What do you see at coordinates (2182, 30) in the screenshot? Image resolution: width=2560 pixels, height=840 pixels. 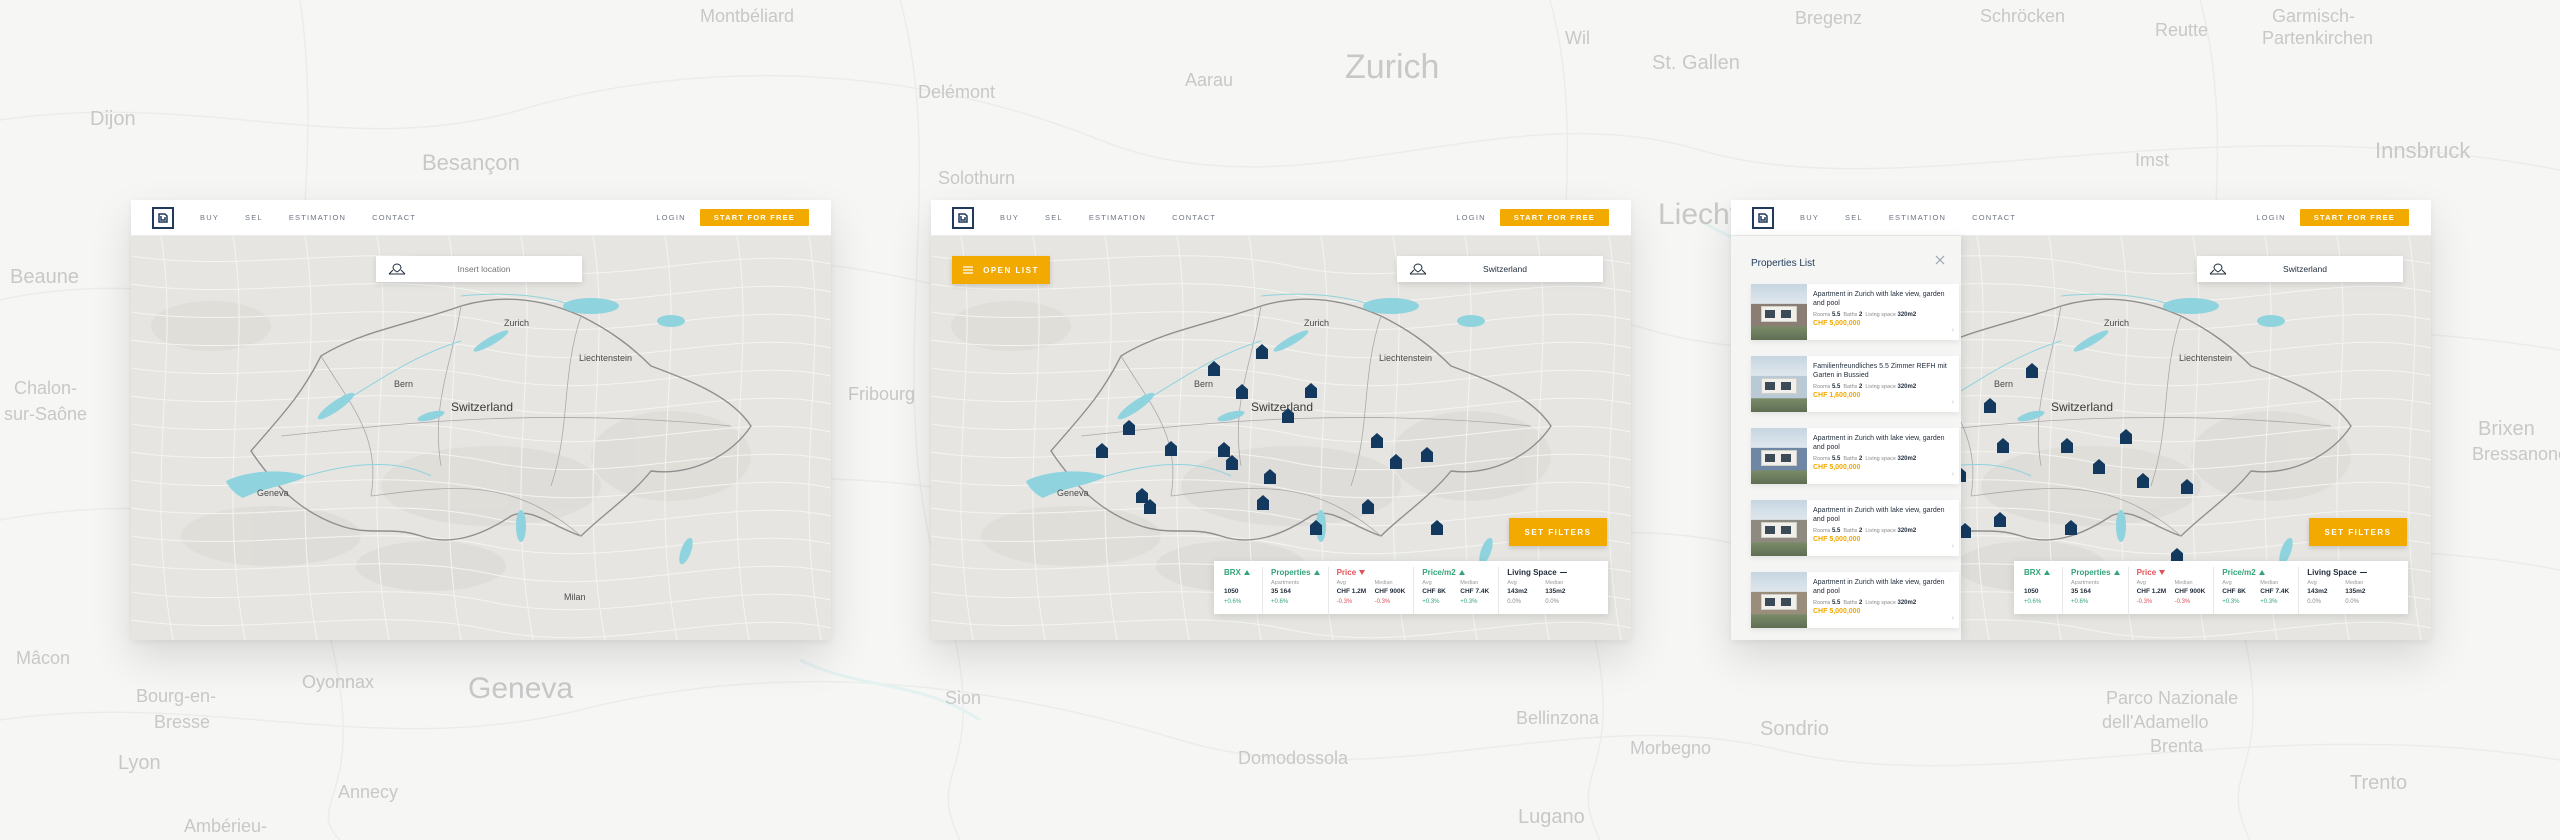 I see `background-map-label: Reutte` at bounding box center [2182, 30].